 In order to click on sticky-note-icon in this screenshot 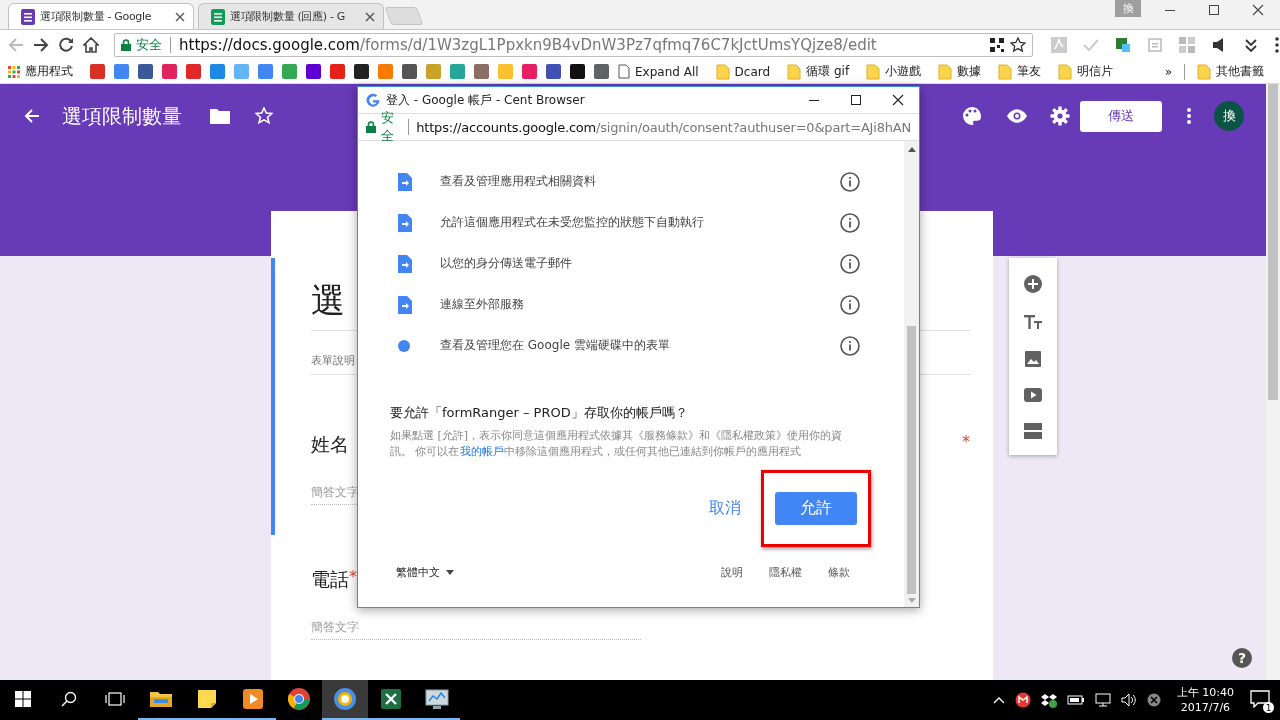, I will do `click(207, 699)`.